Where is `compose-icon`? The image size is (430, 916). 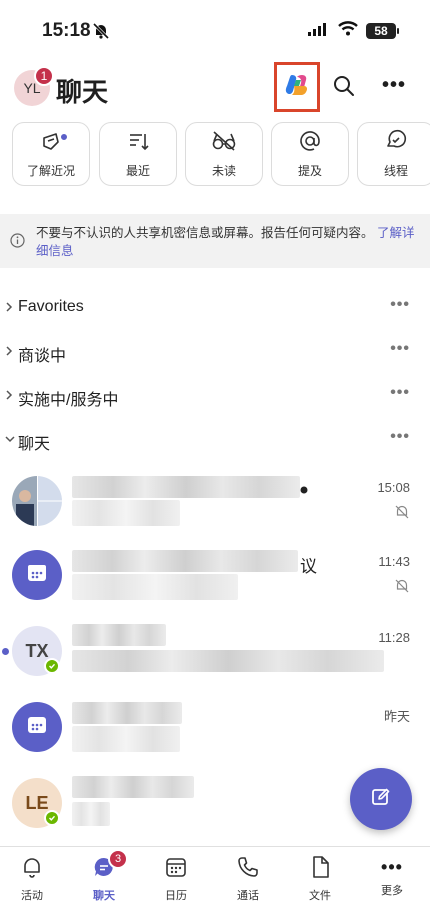
compose-icon is located at coordinates (381, 799).